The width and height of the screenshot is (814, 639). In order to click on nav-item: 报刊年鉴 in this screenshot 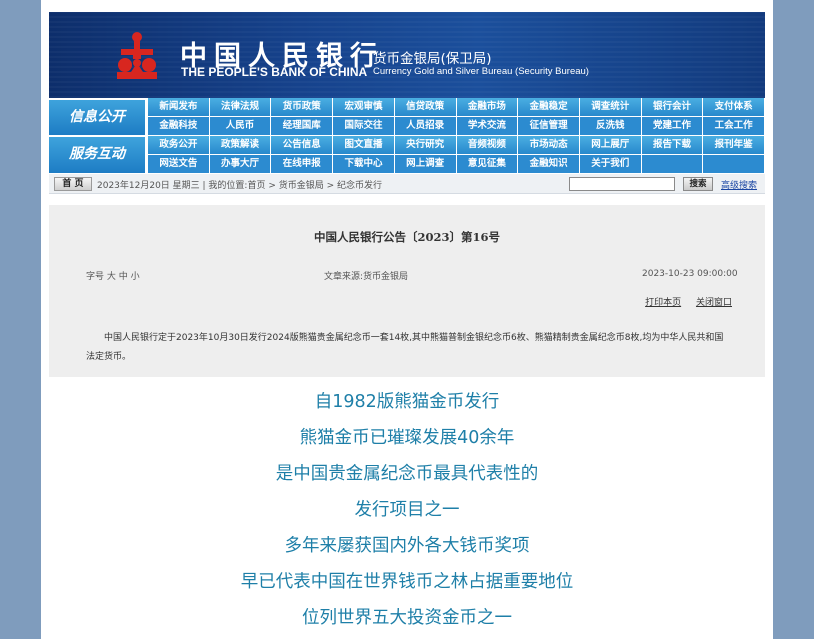, I will do `click(734, 145)`.